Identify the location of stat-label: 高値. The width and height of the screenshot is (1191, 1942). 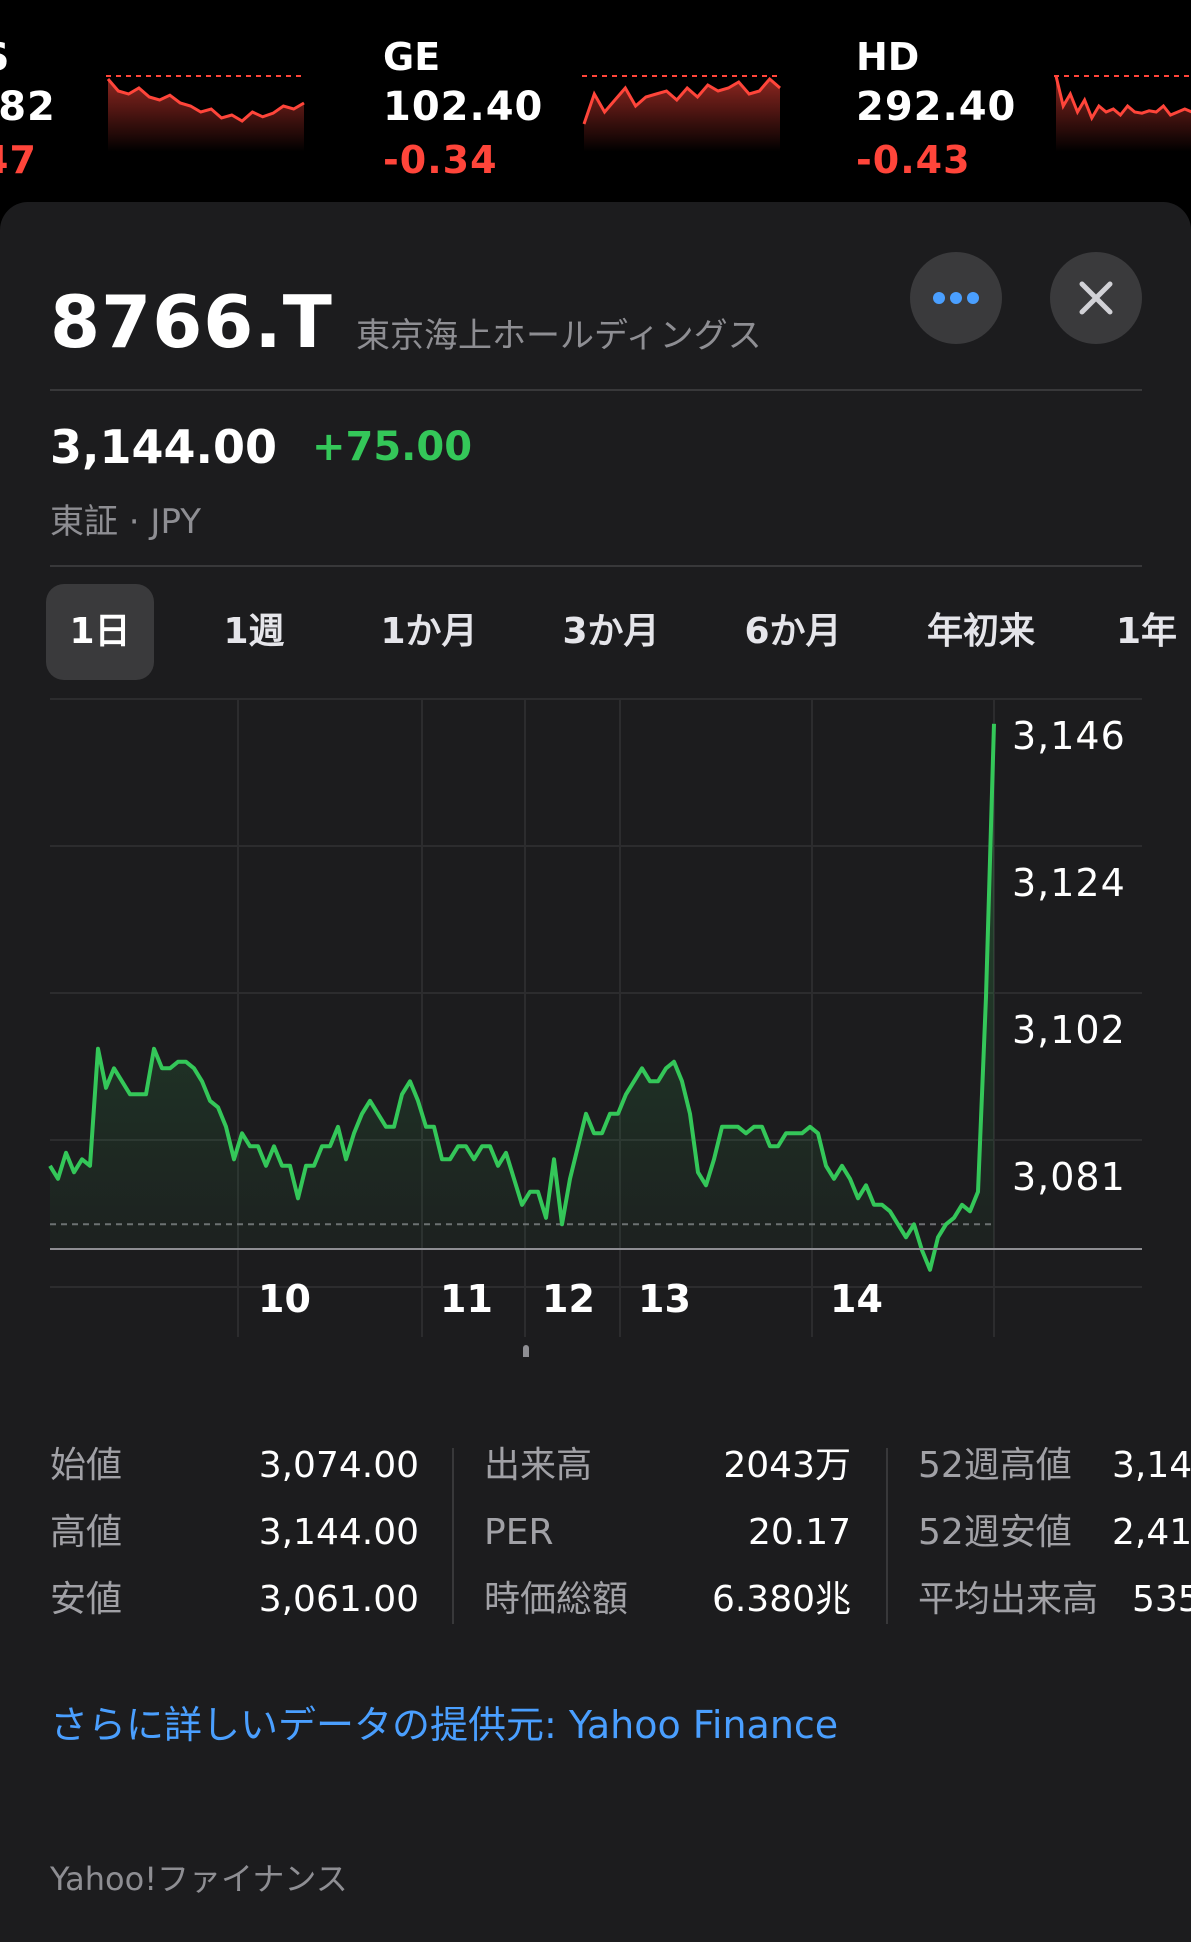
(86, 1532).